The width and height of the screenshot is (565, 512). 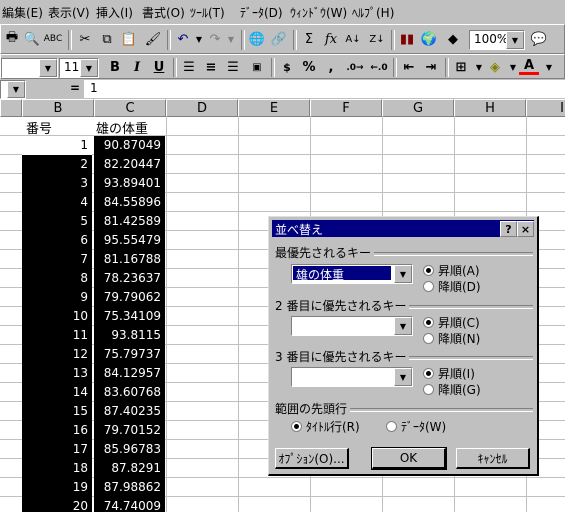 What do you see at coordinates (163, 12) in the screenshot?
I see `menu-format: 書式(O)` at bounding box center [163, 12].